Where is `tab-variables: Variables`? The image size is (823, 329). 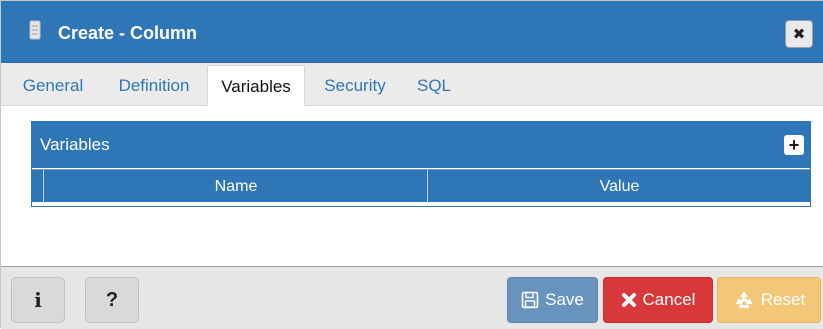 tab-variables: Variables is located at coordinates (256, 86).